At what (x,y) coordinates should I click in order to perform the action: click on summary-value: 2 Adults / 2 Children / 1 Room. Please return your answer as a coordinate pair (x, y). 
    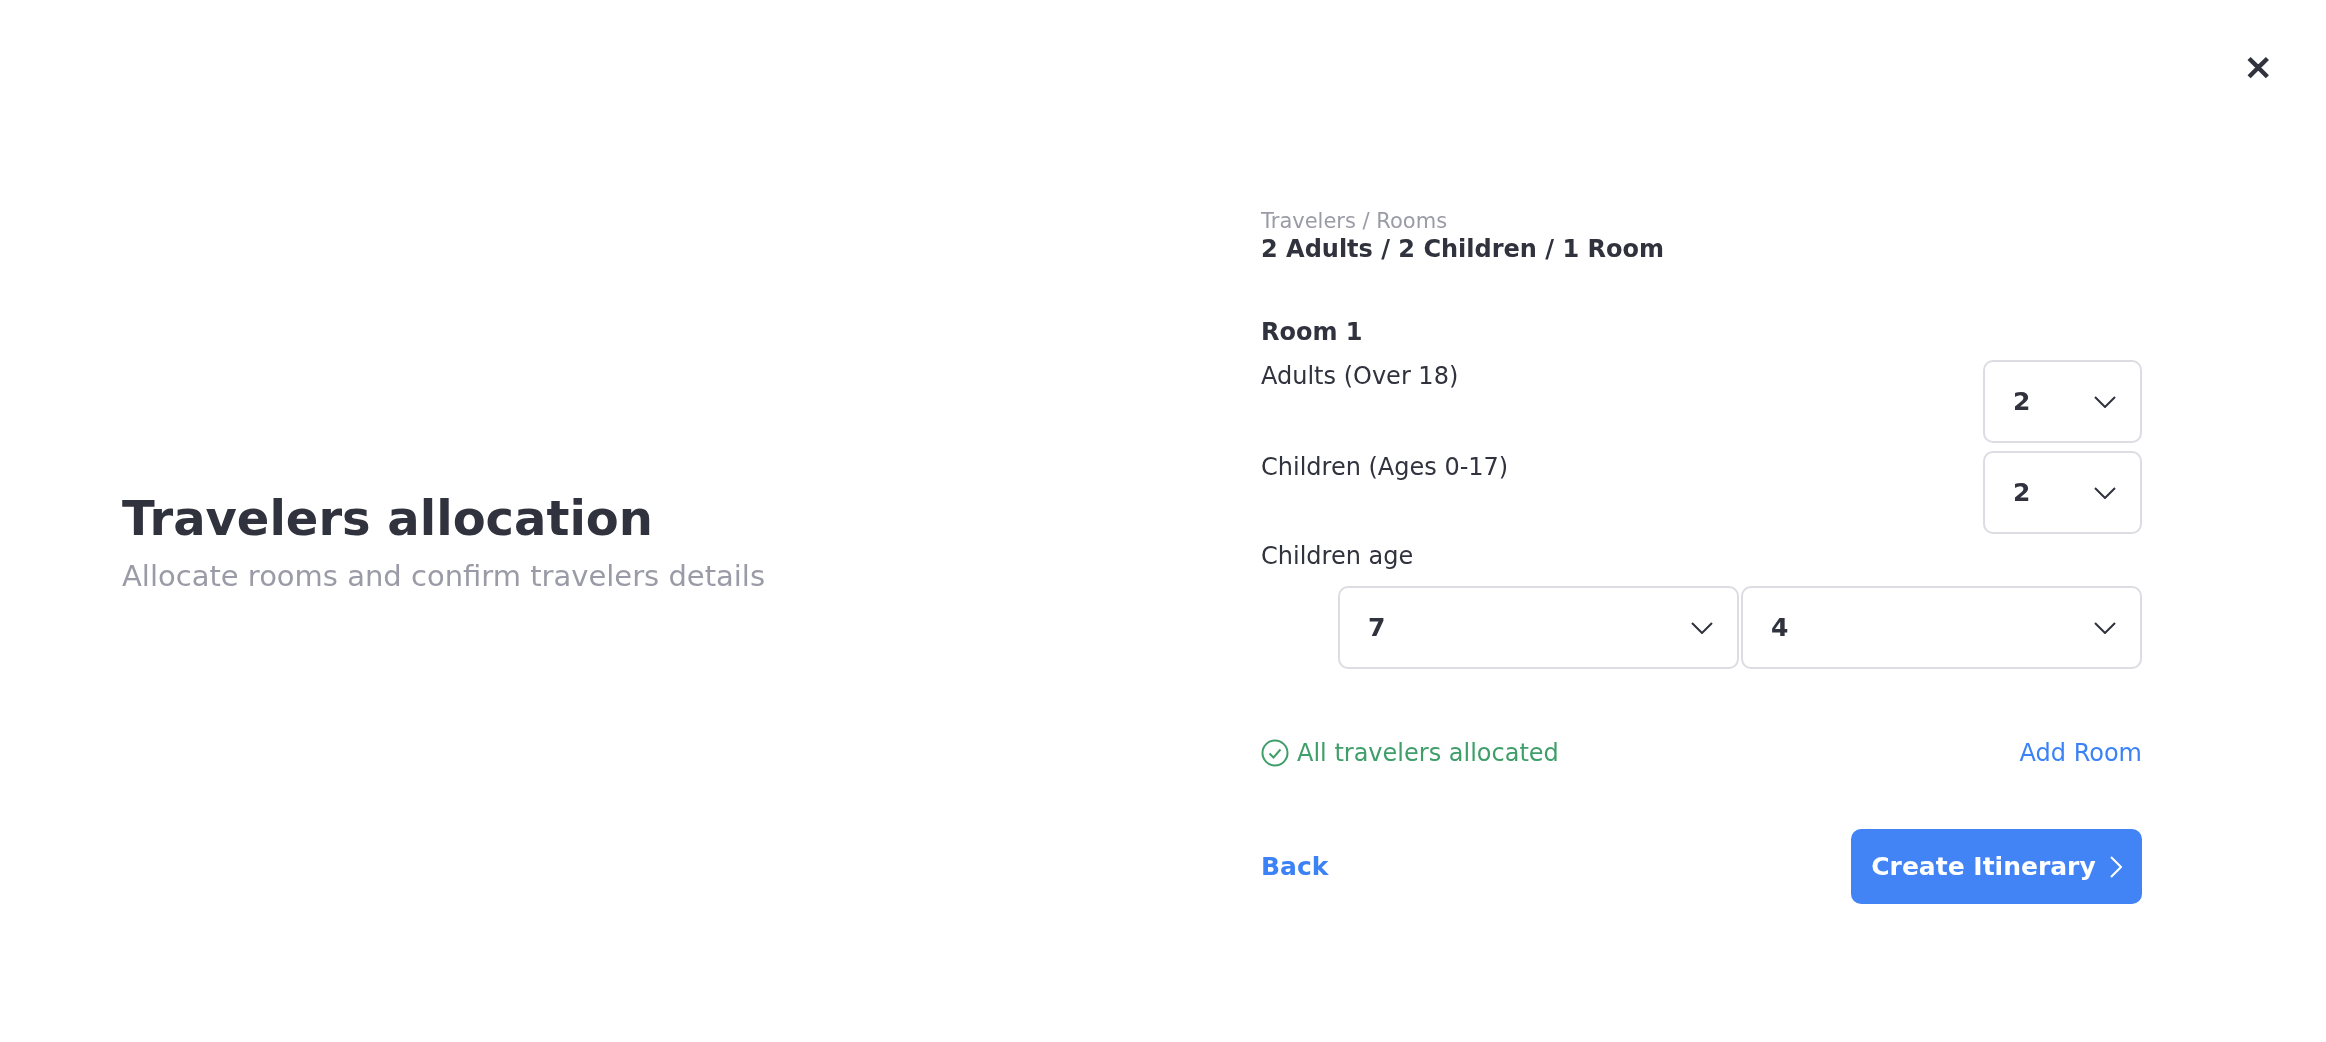
    Looking at the image, I should click on (1463, 249).